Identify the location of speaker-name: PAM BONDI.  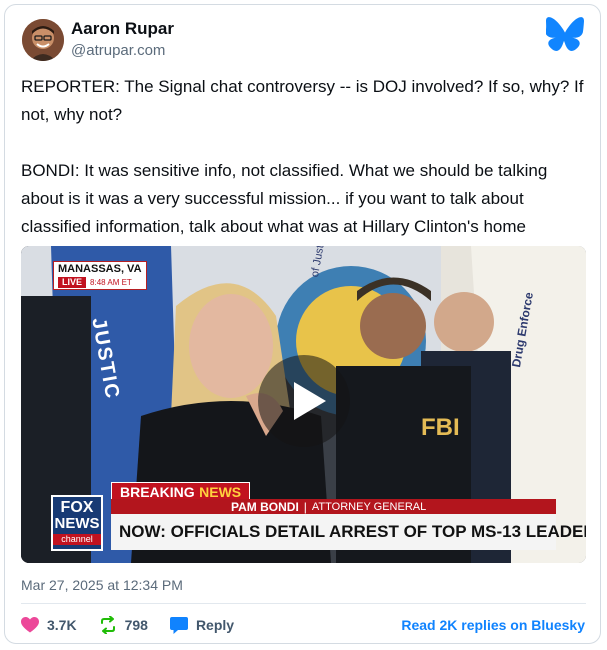
(265, 506).